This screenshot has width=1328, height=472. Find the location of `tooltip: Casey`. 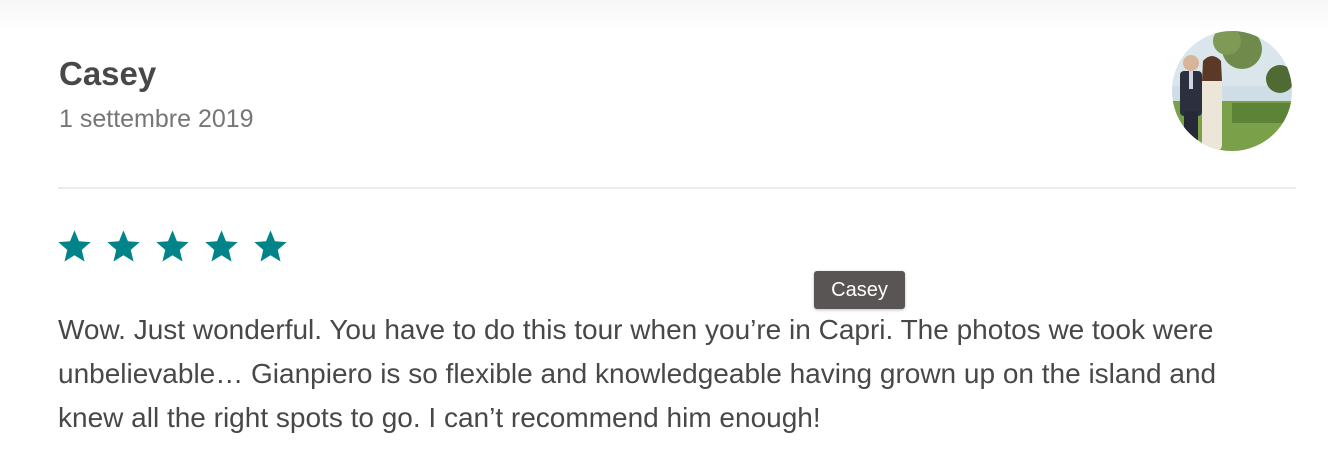

tooltip: Casey is located at coordinates (859, 290).